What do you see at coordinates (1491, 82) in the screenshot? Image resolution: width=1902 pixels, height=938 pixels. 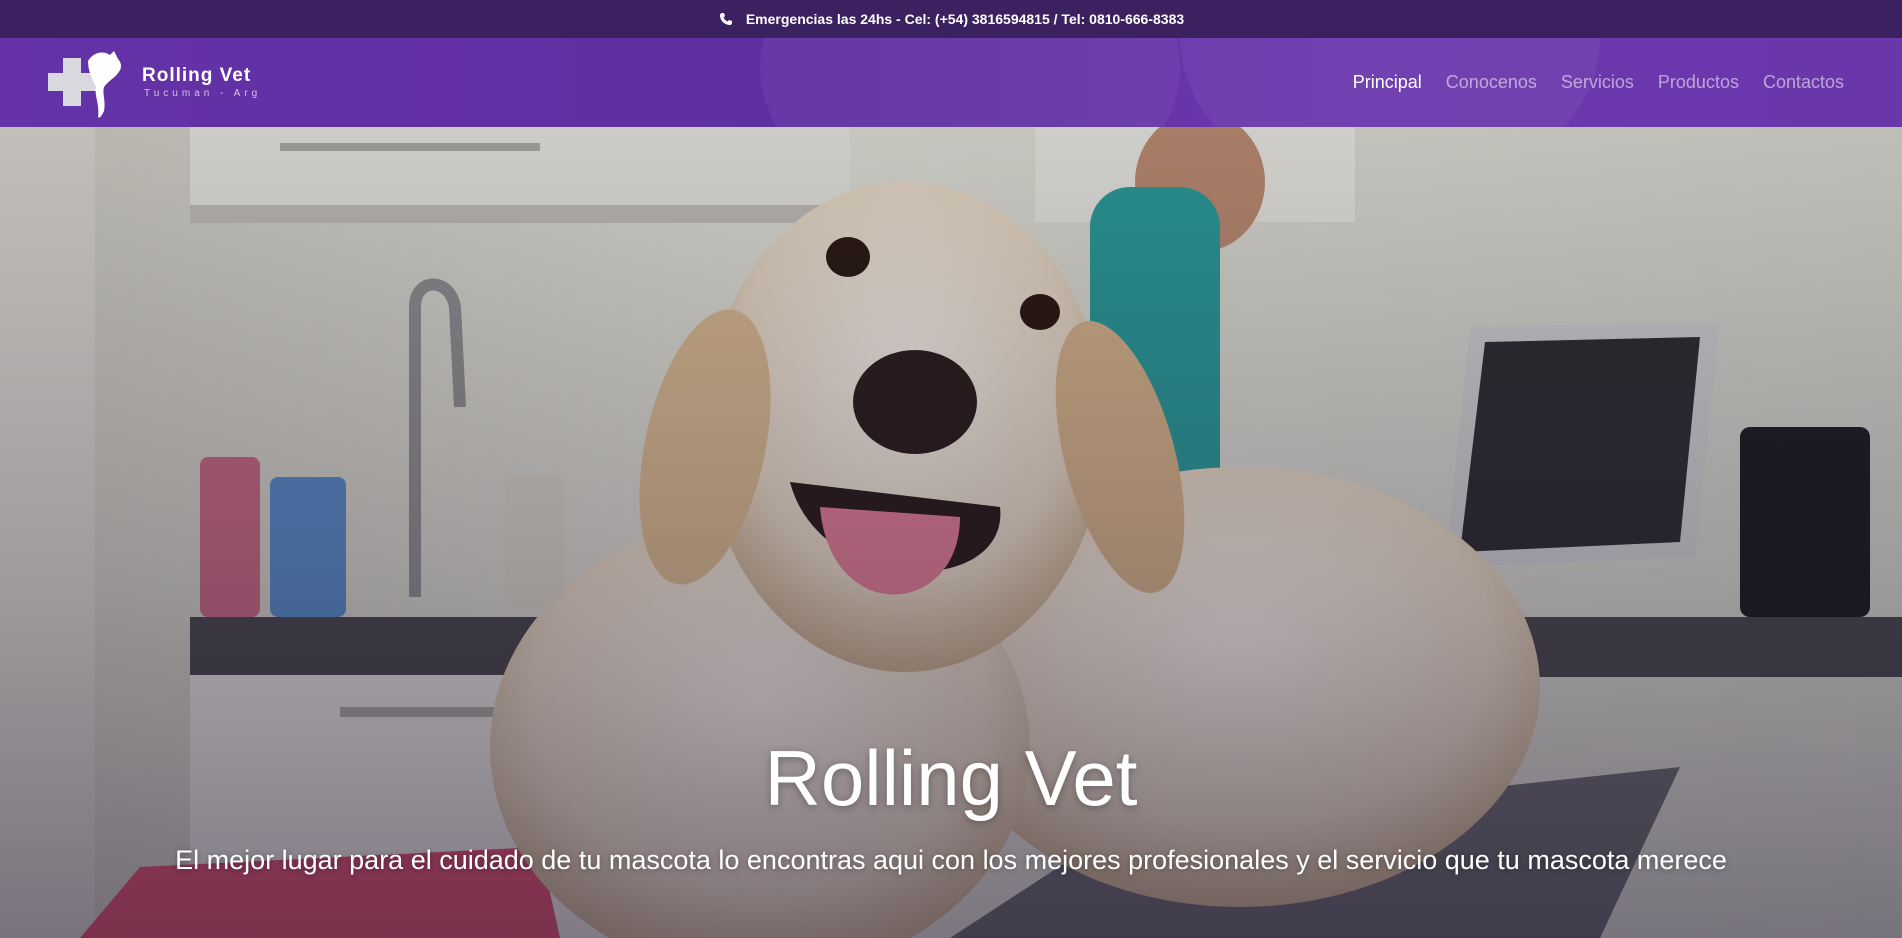 I see `nav-item-conocenos: Conocenos` at bounding box center [1491, 82].